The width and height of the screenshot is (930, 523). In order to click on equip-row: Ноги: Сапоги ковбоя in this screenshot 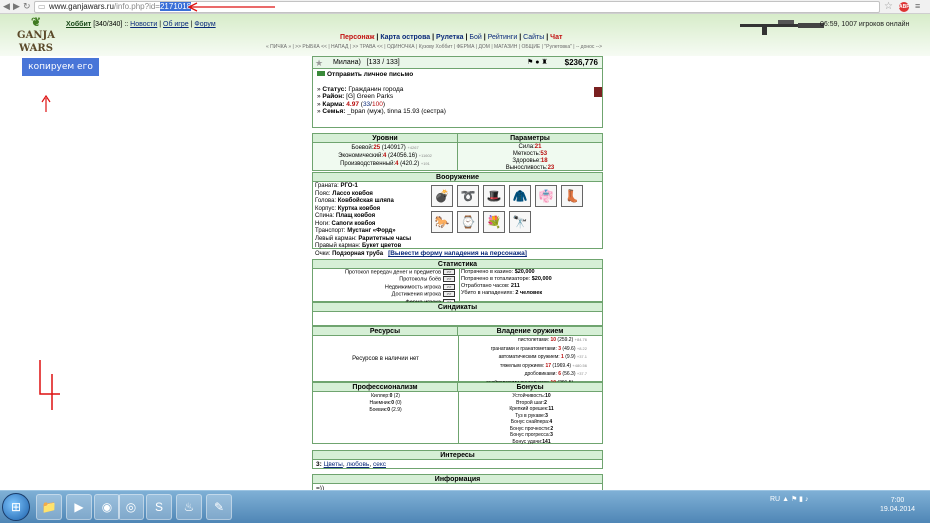, I will do `click(363, 225)`.